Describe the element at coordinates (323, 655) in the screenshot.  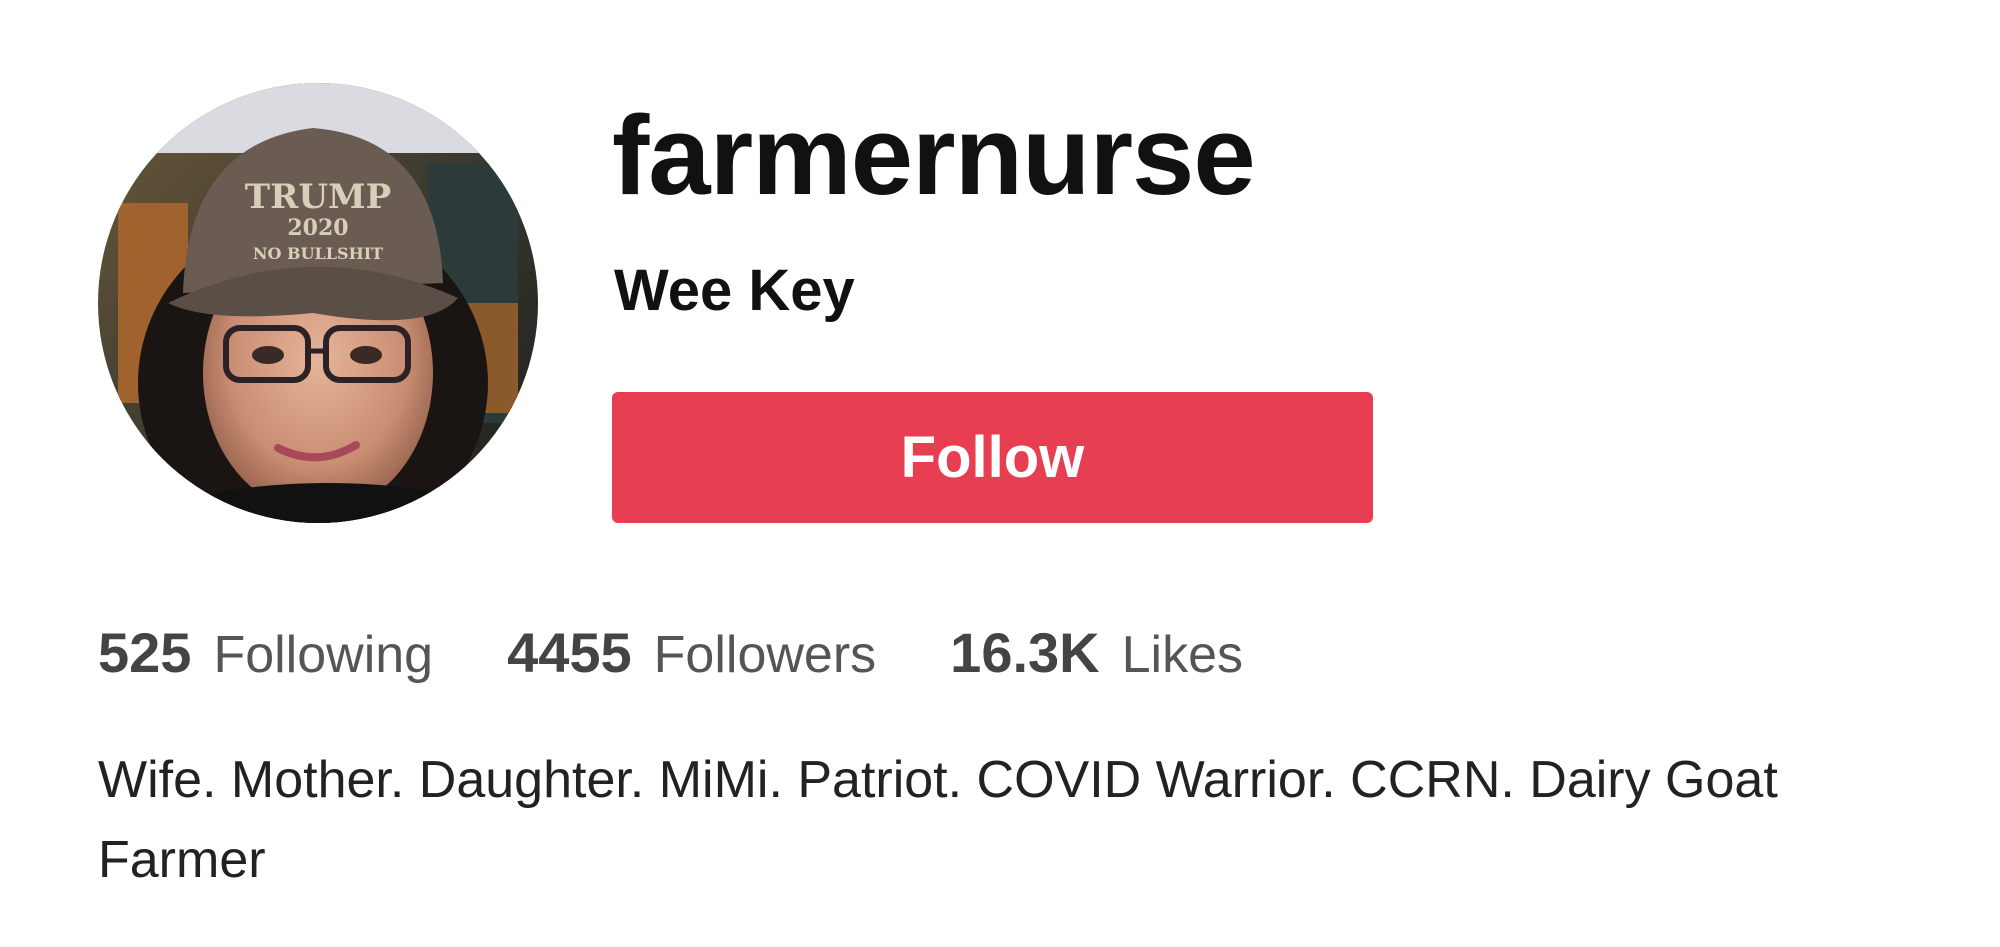
I see `following-label: Following` at that location.